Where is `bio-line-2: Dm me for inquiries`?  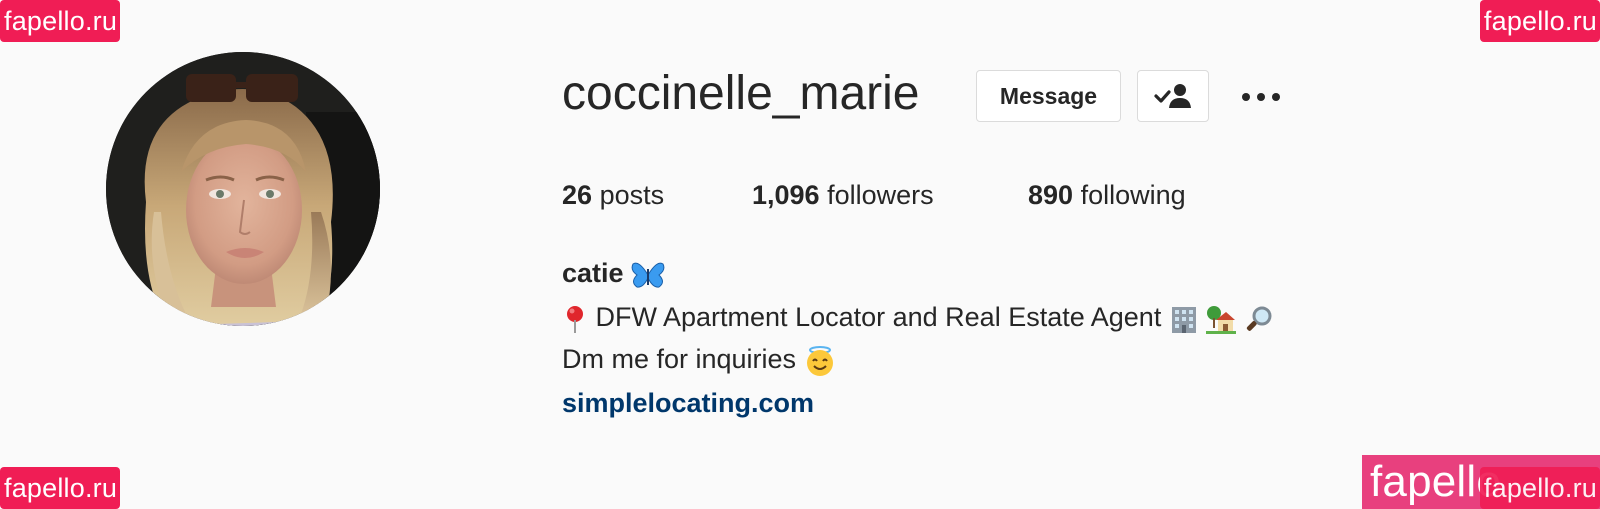 bio-line-2: Dm me for inquiries is located at coordinates (699, 360).